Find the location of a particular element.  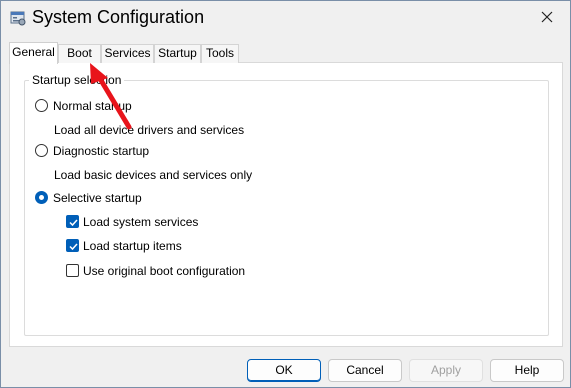

load-system-services-label: Load system services is located at coordinates (140, 222).